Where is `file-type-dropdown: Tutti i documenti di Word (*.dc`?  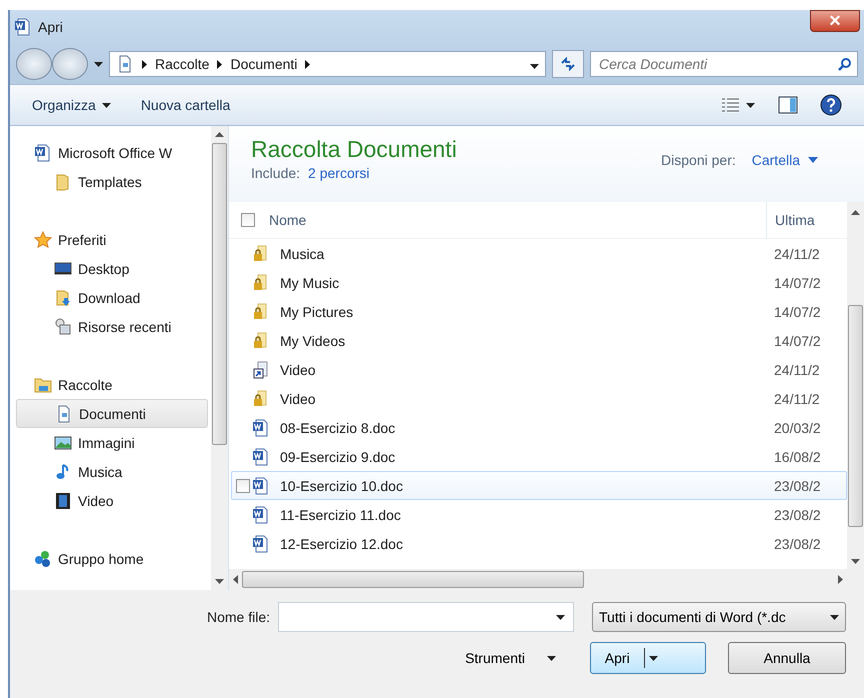 file-type-dropdown: Tutti i documenti di Word (*.dc is located at coordinates (719, 617).